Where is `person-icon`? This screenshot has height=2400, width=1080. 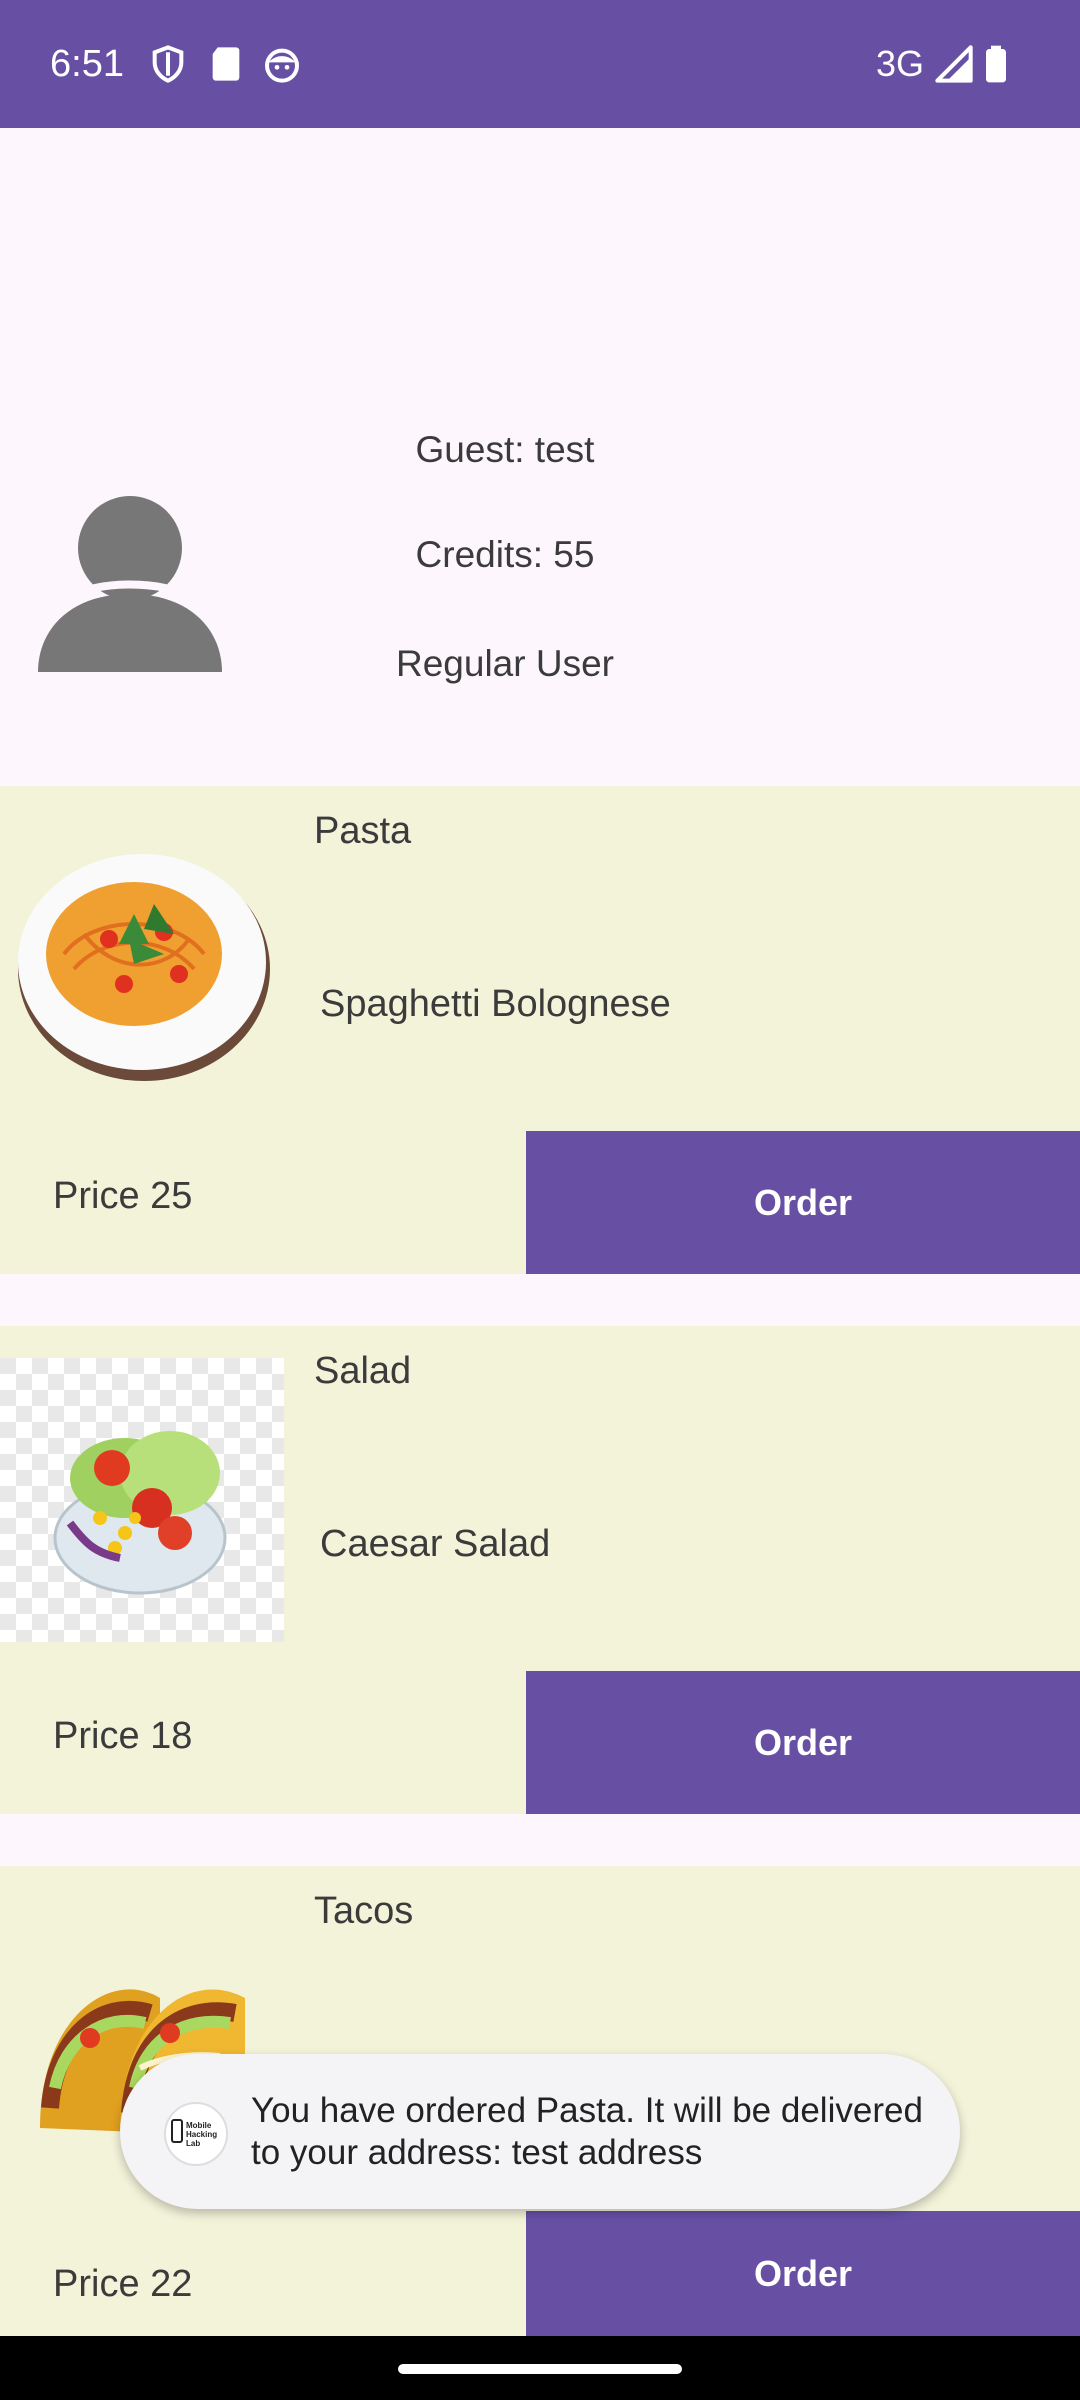 person-icon is located at coordinates (130, 584).